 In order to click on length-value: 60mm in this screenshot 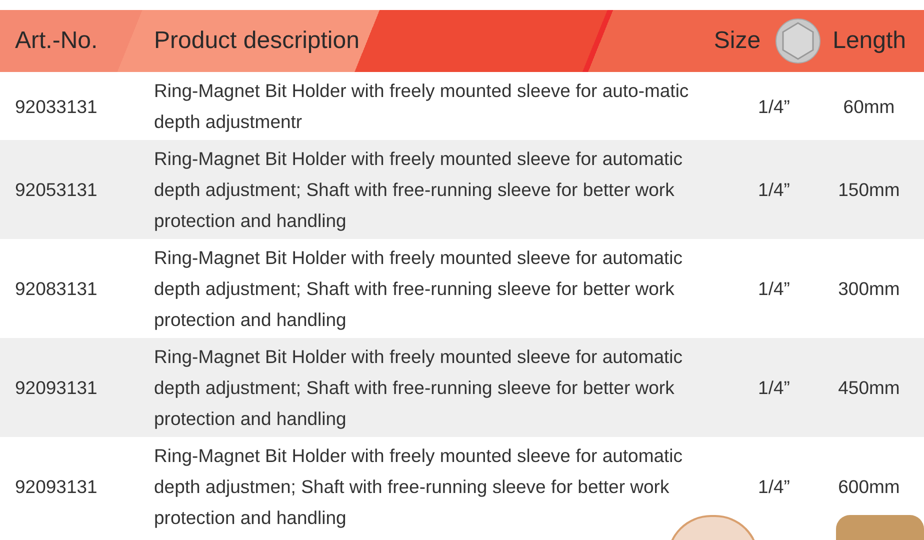, I will do `click(869, 106)`.